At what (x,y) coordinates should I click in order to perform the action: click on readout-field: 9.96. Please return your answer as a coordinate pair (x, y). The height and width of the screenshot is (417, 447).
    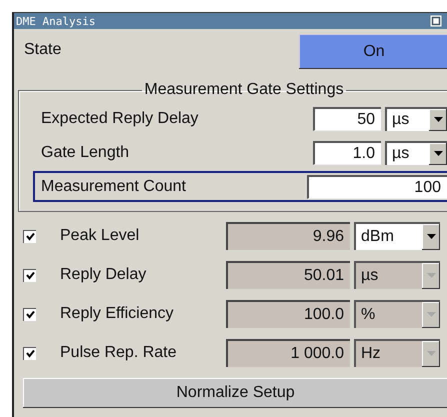
    Looking at the image, I should click on (288, 236).